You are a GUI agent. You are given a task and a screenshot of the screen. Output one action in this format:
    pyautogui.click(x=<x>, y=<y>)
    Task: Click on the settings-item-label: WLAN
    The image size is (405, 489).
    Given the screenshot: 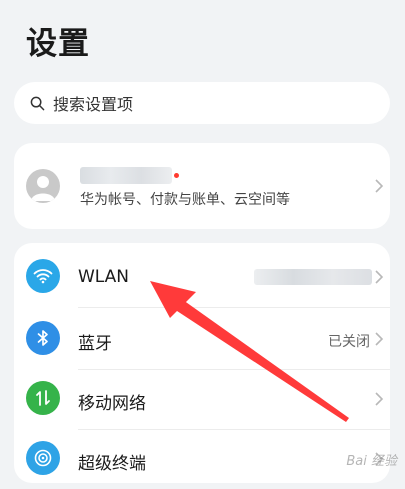 What is the action you would take?
    pyautogui.click(x=104, y=277)
    